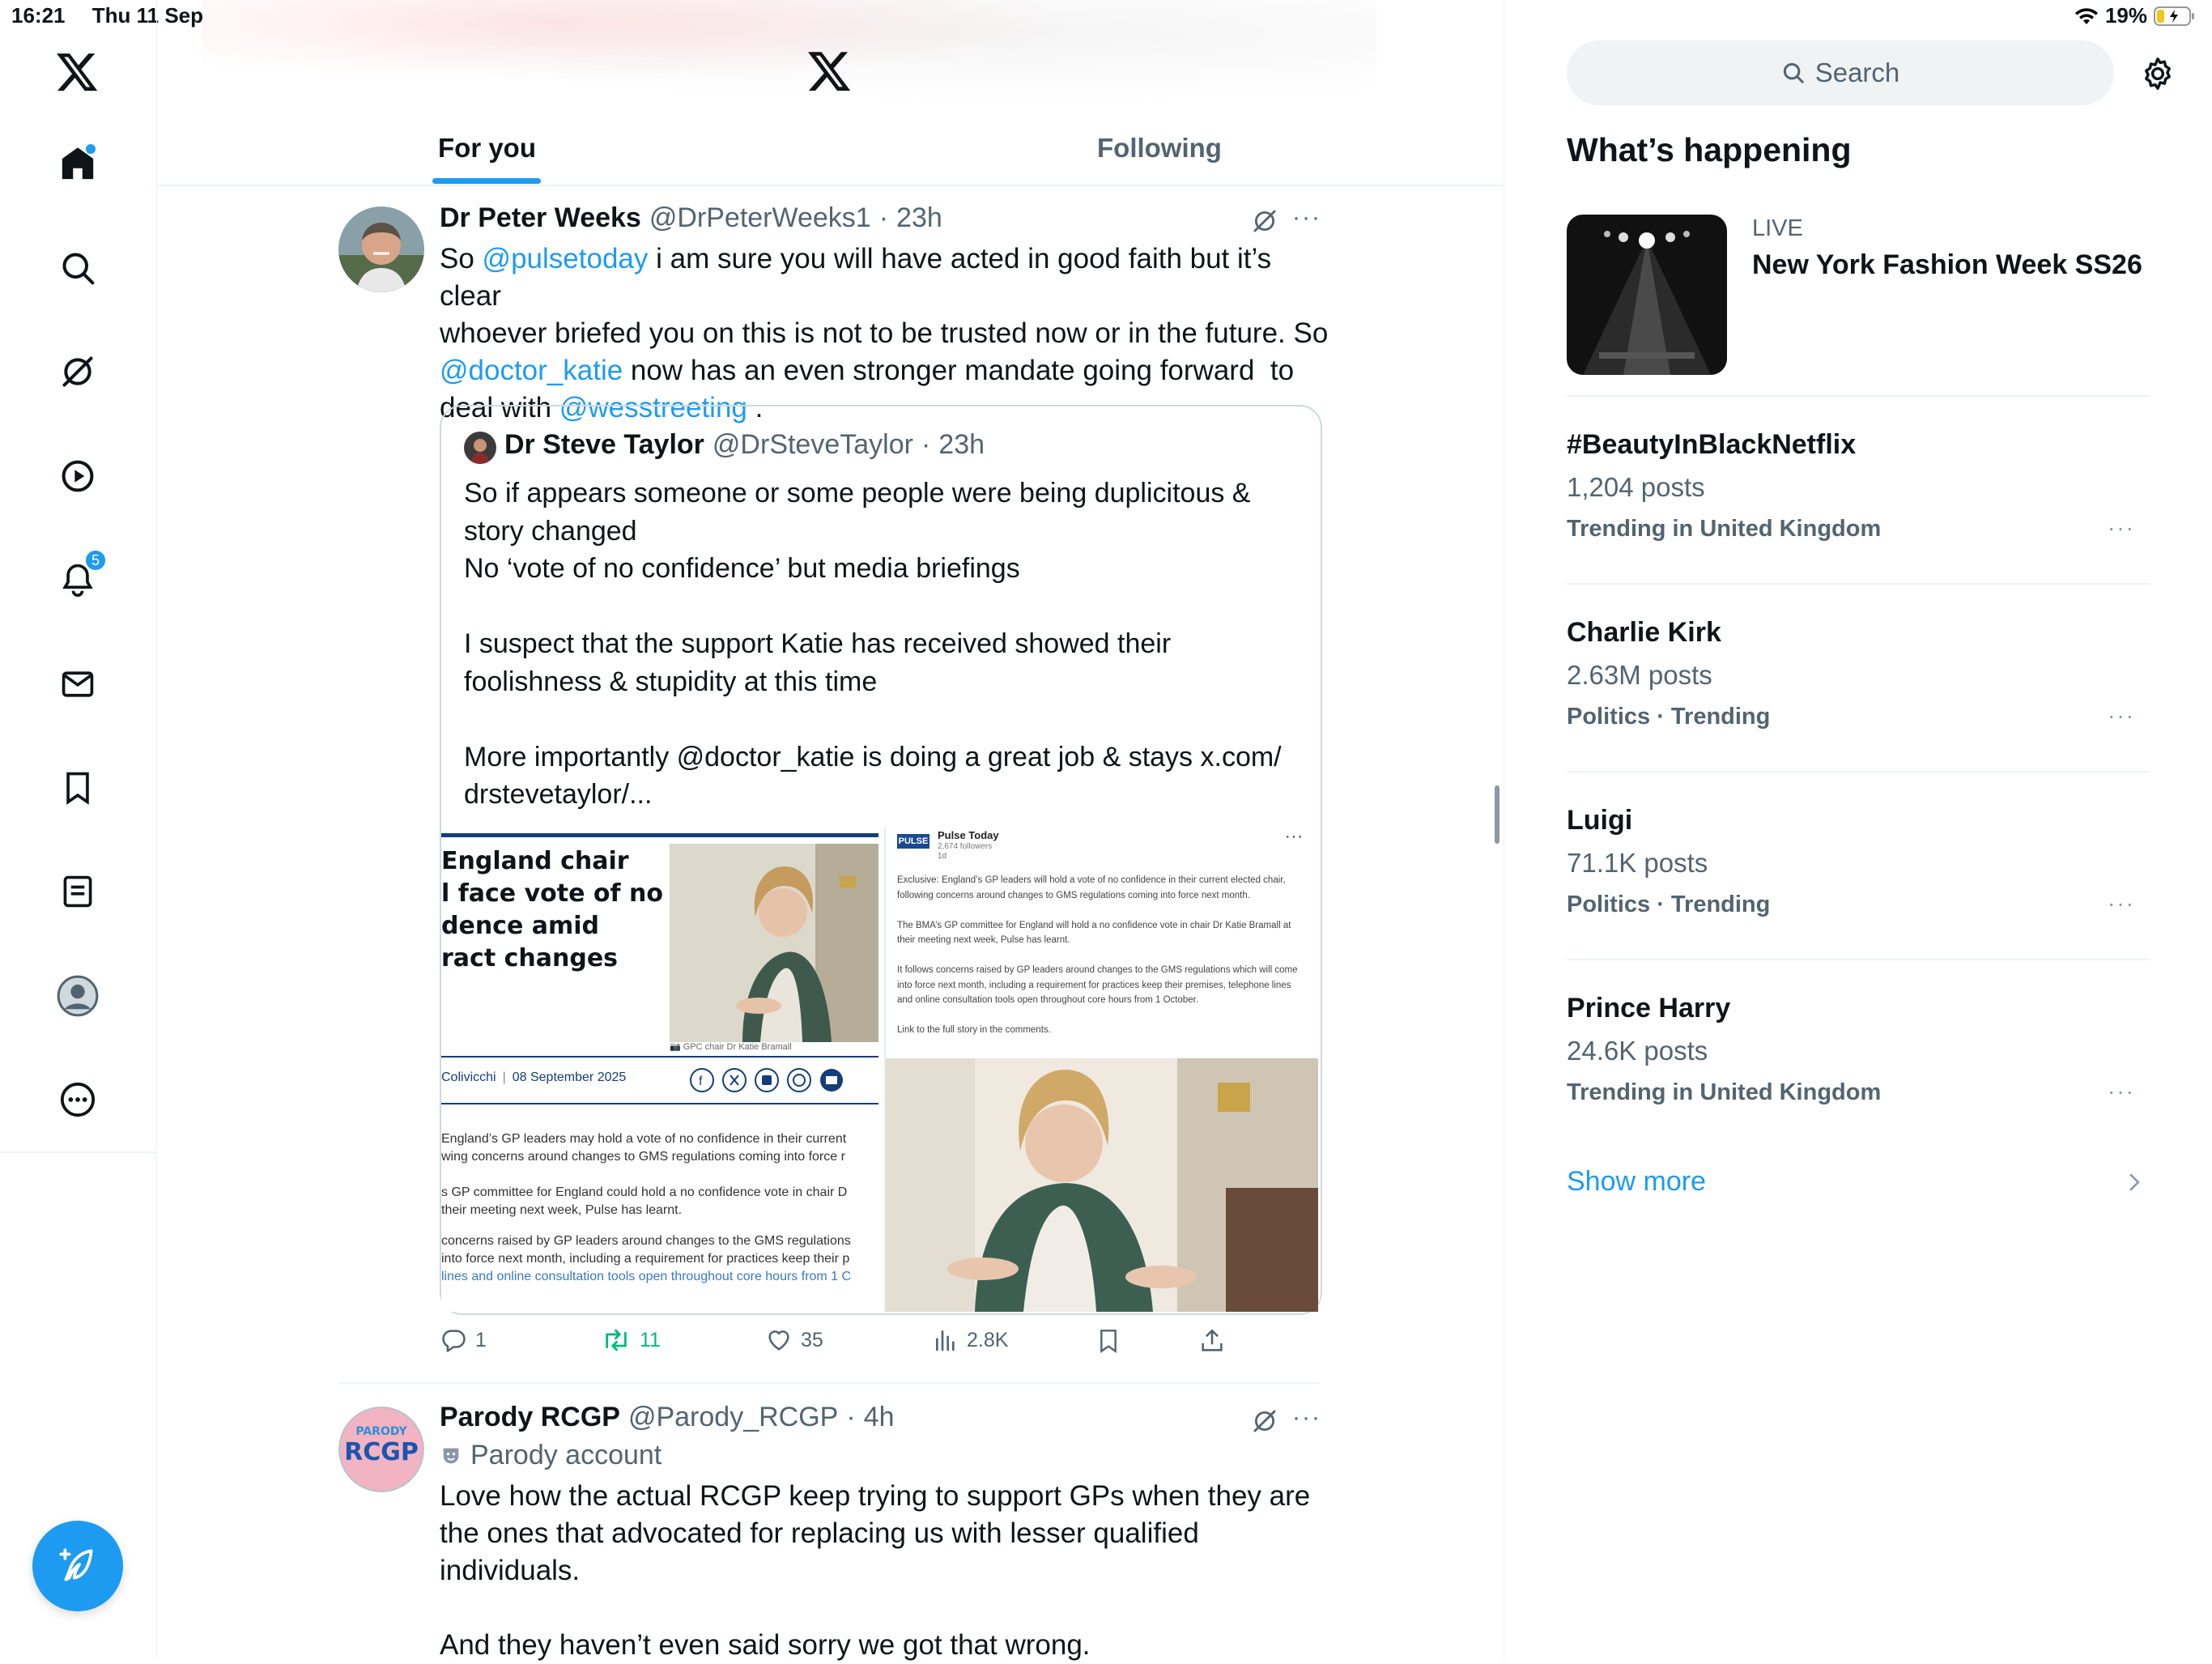 The height and width of the screenshot is (1664, 2212). Describe the element at coordinates (481, 1339) in the screenshot. I see `reply-count: 1` at that location.